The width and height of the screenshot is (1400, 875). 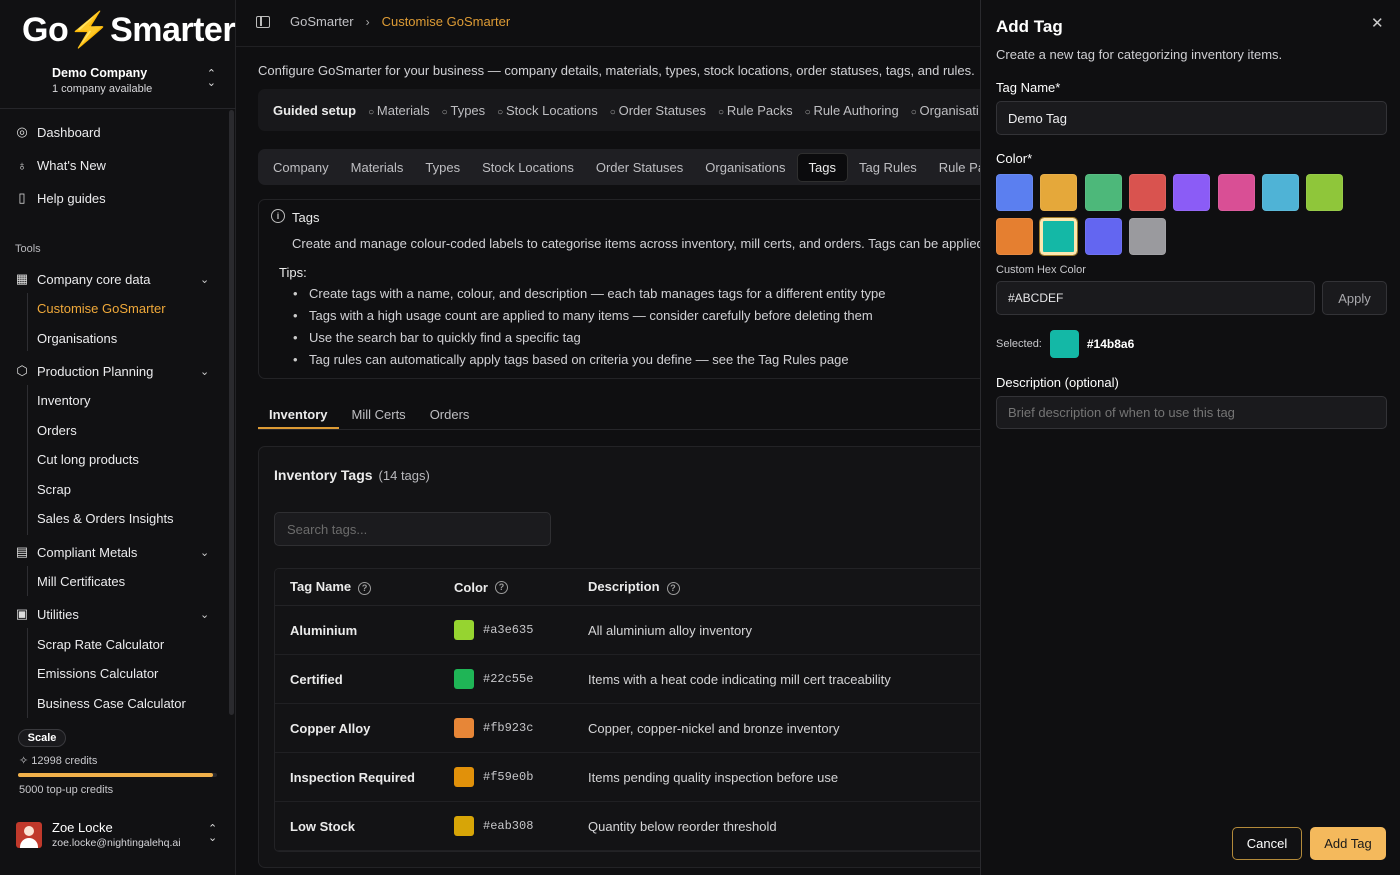 I want to click on sidebar-item-customise-gosmarter: Customise GoSmarter, so click(x=101, y=308).